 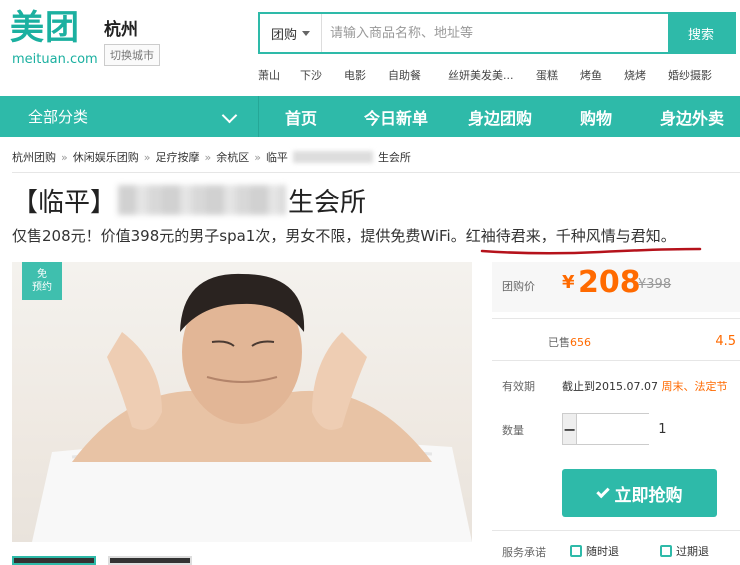 I want to click on check-icon, so click(x=602, y=491).